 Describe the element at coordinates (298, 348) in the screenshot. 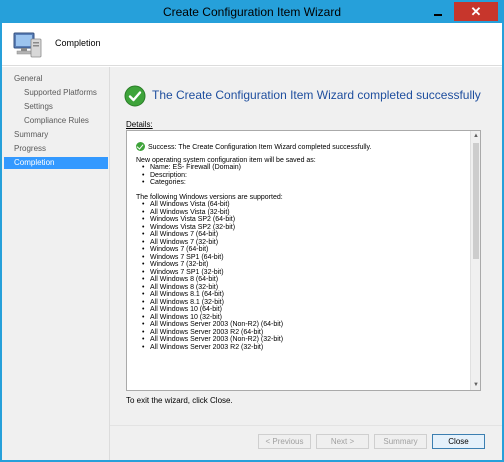

I see `version-item: All Windows Server 2003 R2 (32-bit)` at that location.